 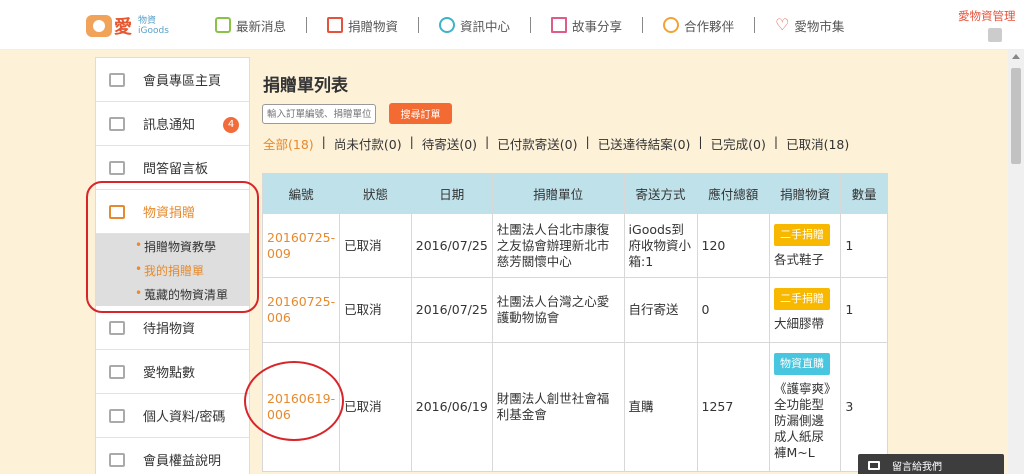 I want to click on leave-message-button: 留言給我們, so click(x=931, y=464).